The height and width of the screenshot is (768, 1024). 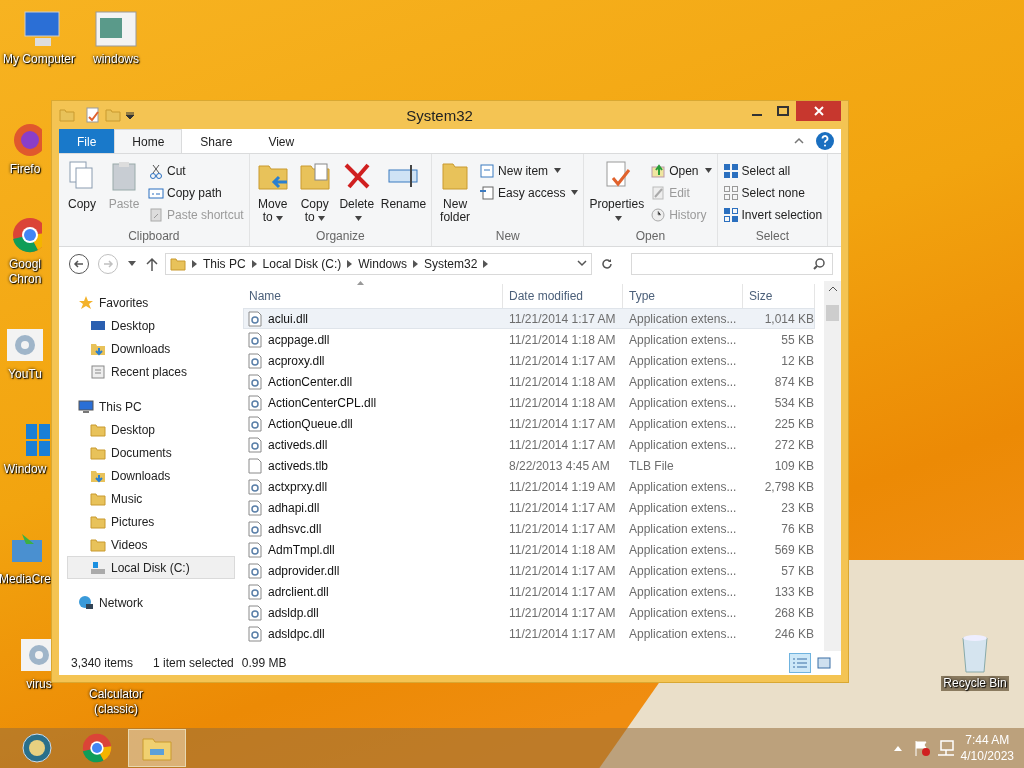 I want to click on date-cell-text: 11/21/2014 1:18 AM, so click(x=562, y=381).